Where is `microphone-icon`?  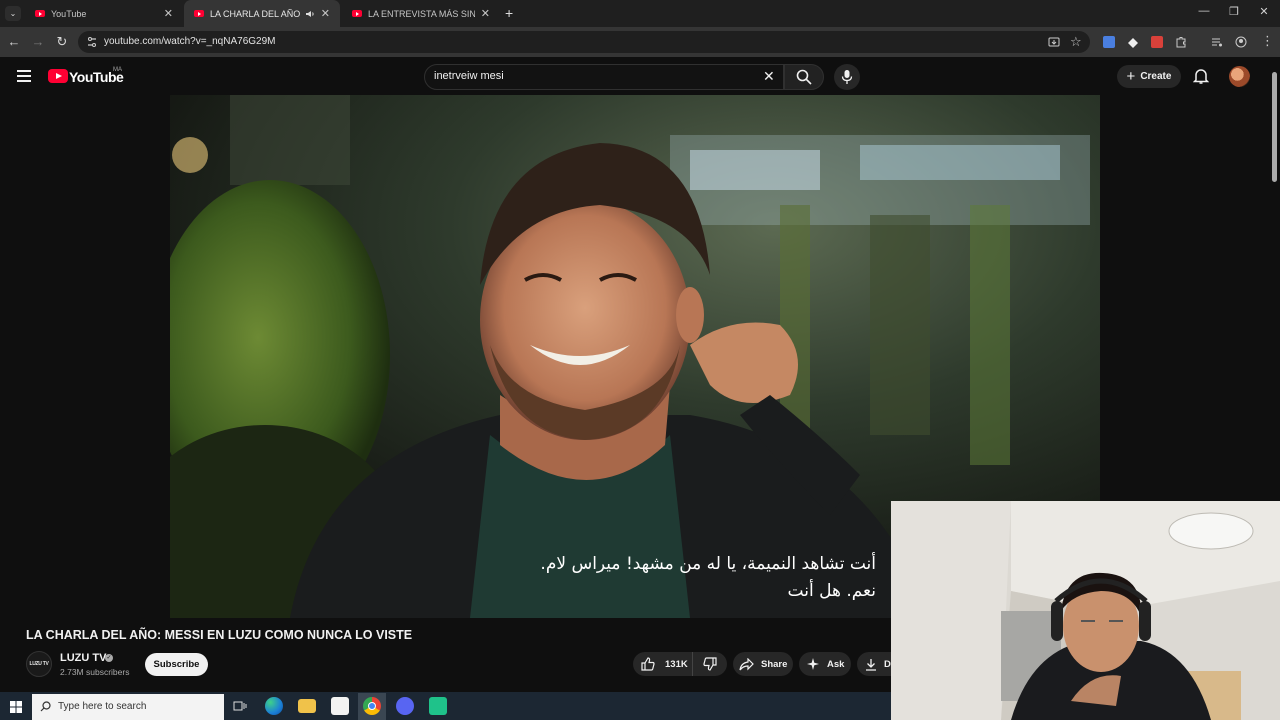
microphone-icon is located at coordinates (847, 77).